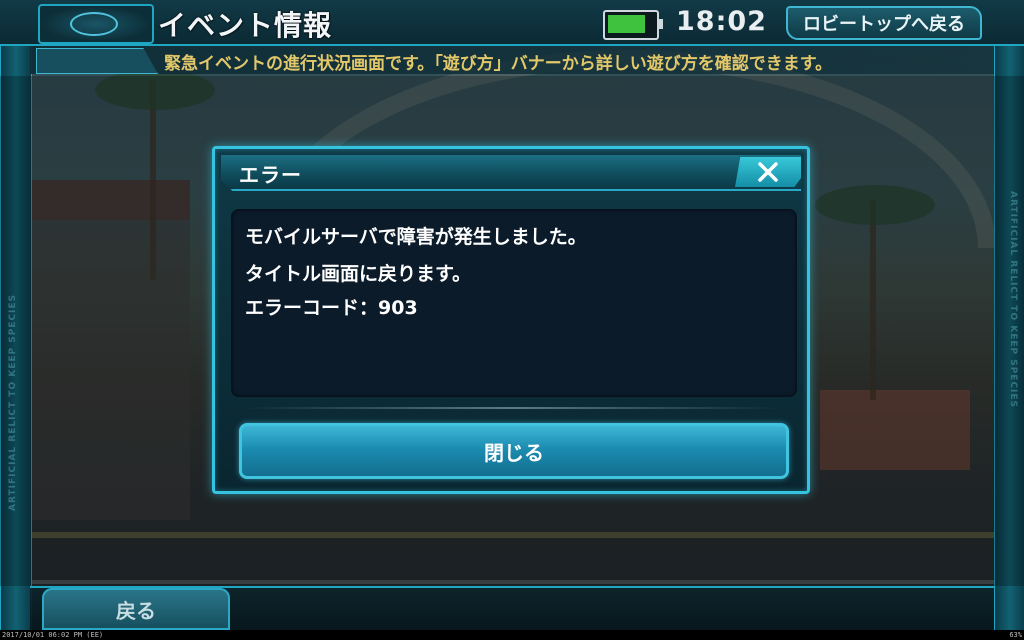  I want to click on status-datetime: 2017/10/01 06:02 PM (EE), so click(53, 635).